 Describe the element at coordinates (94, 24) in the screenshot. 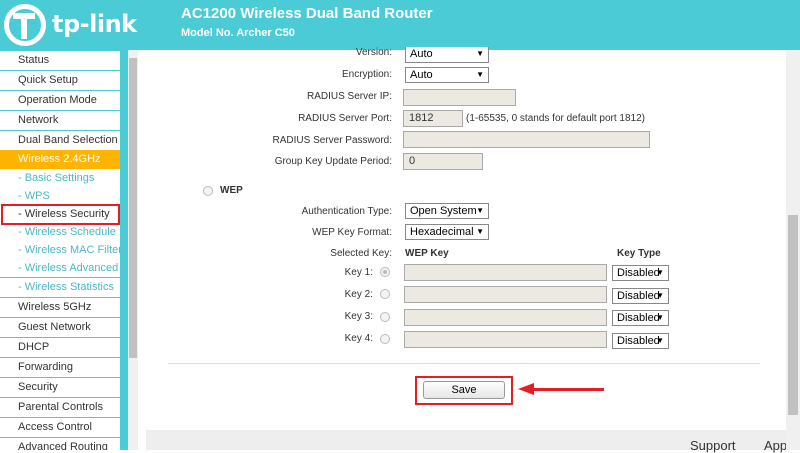

I see `logo-text: tp-link` at that location.